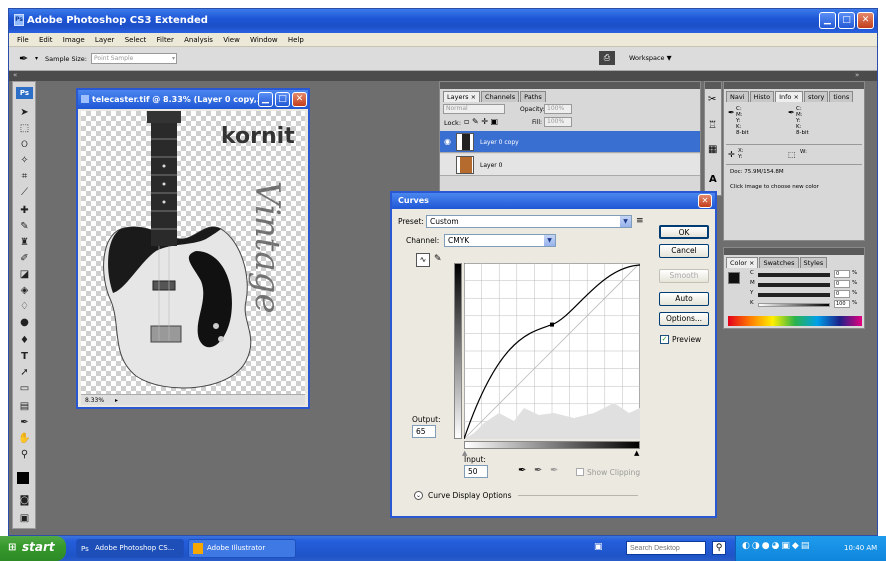  Describe the element at coordinates (198, 40) in the screenshot. I see `menu-analysis: Analysis` at that location.